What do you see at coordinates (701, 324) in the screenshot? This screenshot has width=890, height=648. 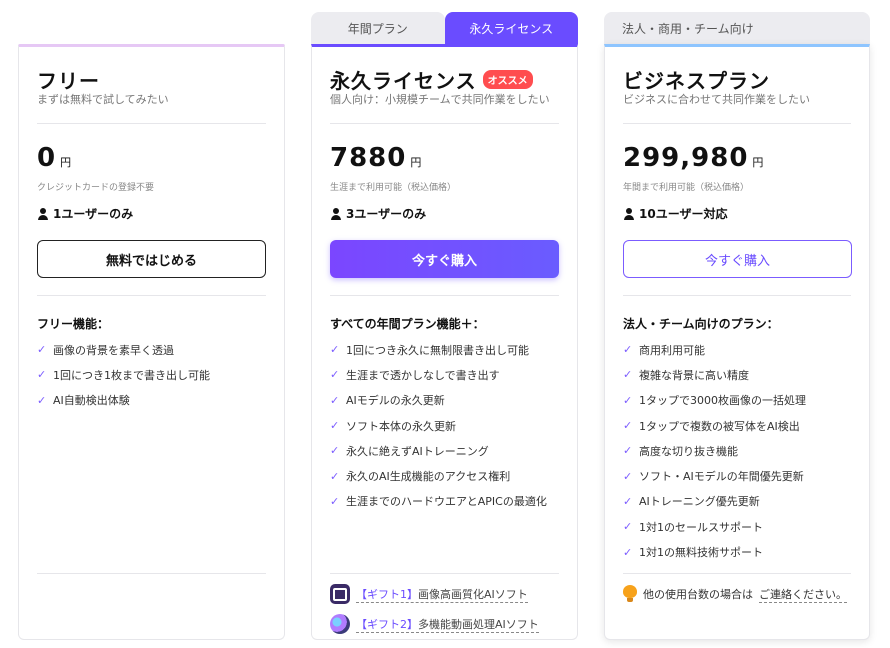 I see `features-title: 法人・チーム向けのプラン：` at bounding box center [701, 324].